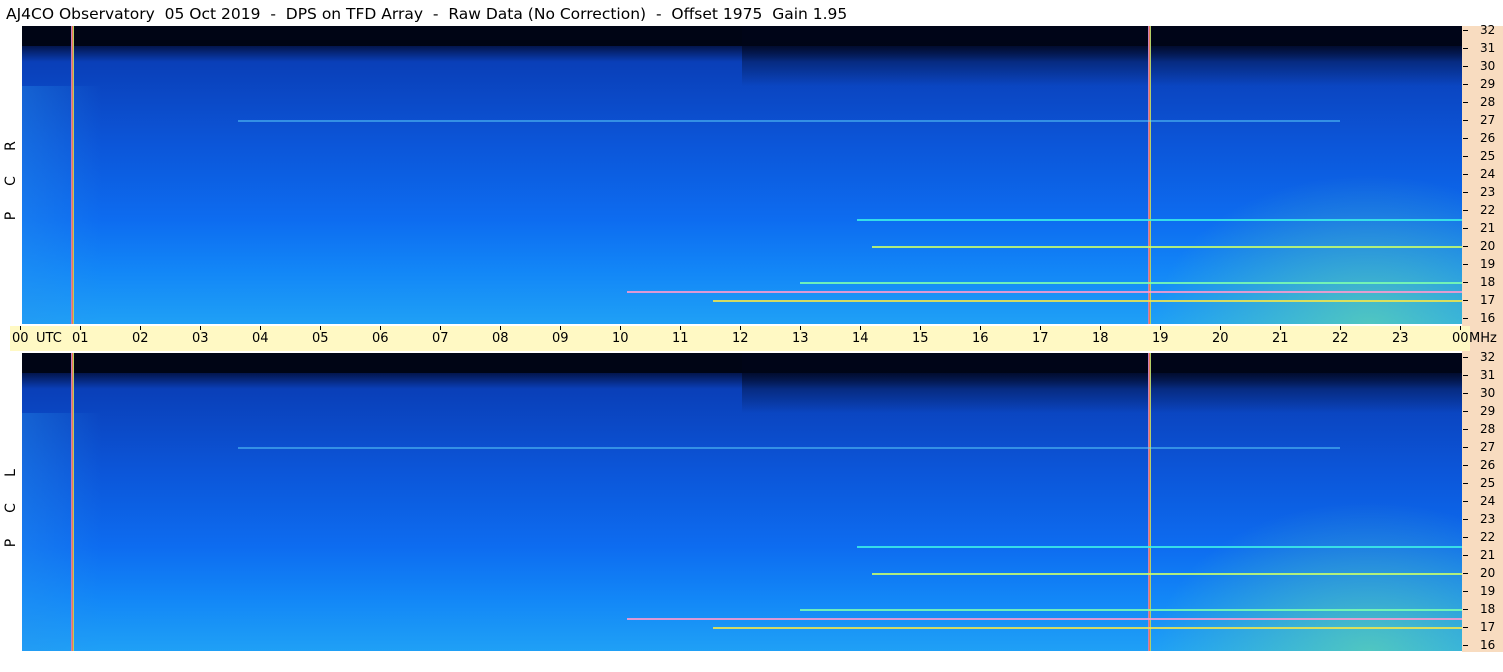  Describe the element at coordinates (11, 146) in the screenshot. I see `polarization-letter: R` at that location.